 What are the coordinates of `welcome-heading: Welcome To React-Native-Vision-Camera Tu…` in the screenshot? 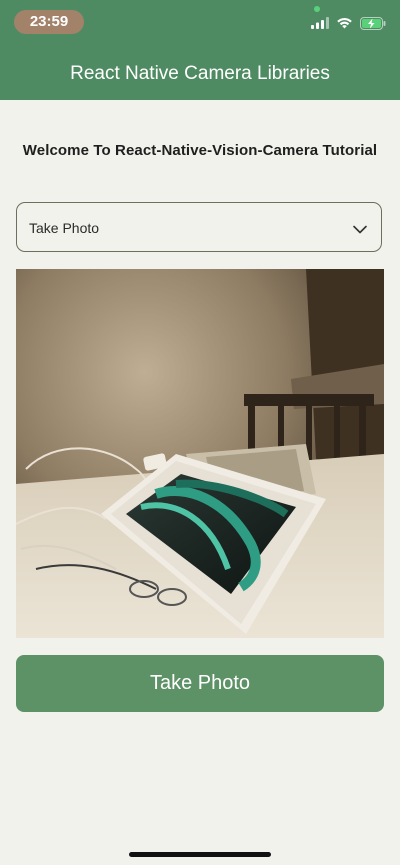 It's located at (200, 150).